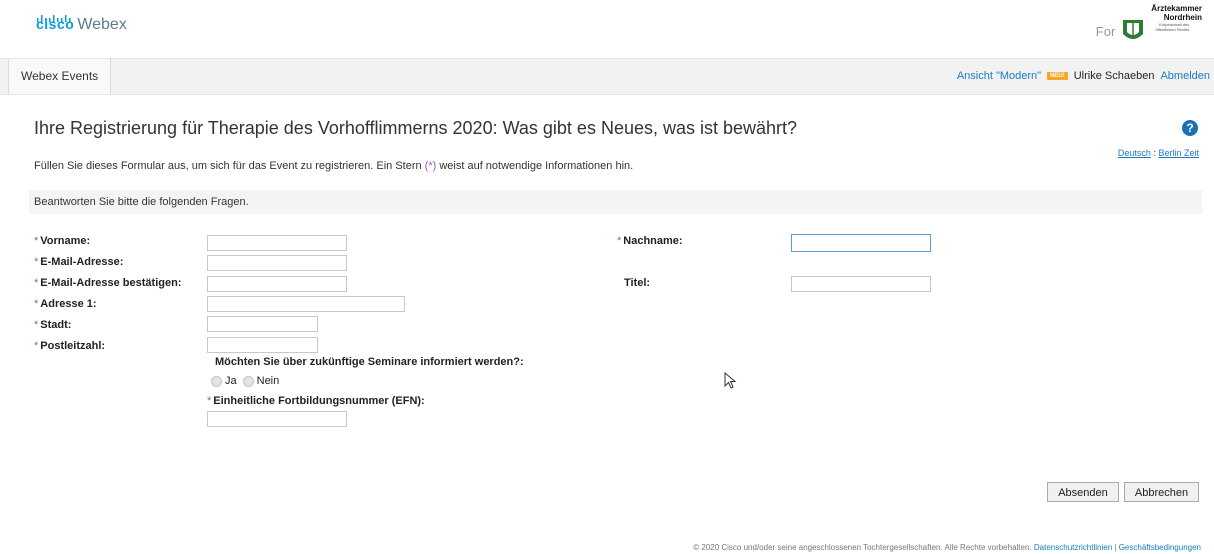  What do you see at coordinates (730, 380) in the screenshot?
I see `mouse-cursor-icon` at bounding box center [730, 380].